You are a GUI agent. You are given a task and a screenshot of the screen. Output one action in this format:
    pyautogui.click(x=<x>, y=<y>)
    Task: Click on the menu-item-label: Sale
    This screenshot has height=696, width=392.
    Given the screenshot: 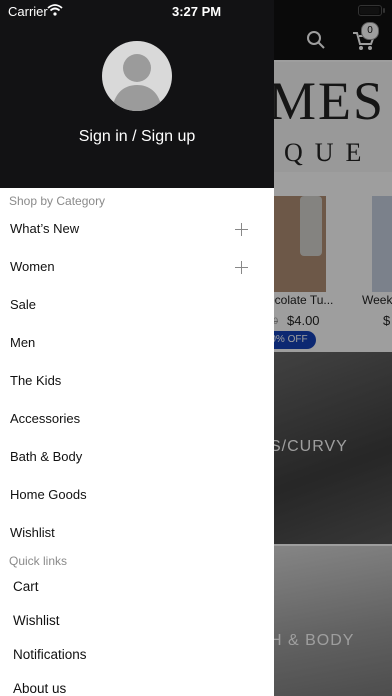 What is the action you would take?
    pyautogui.click(x=23, y=304)
    